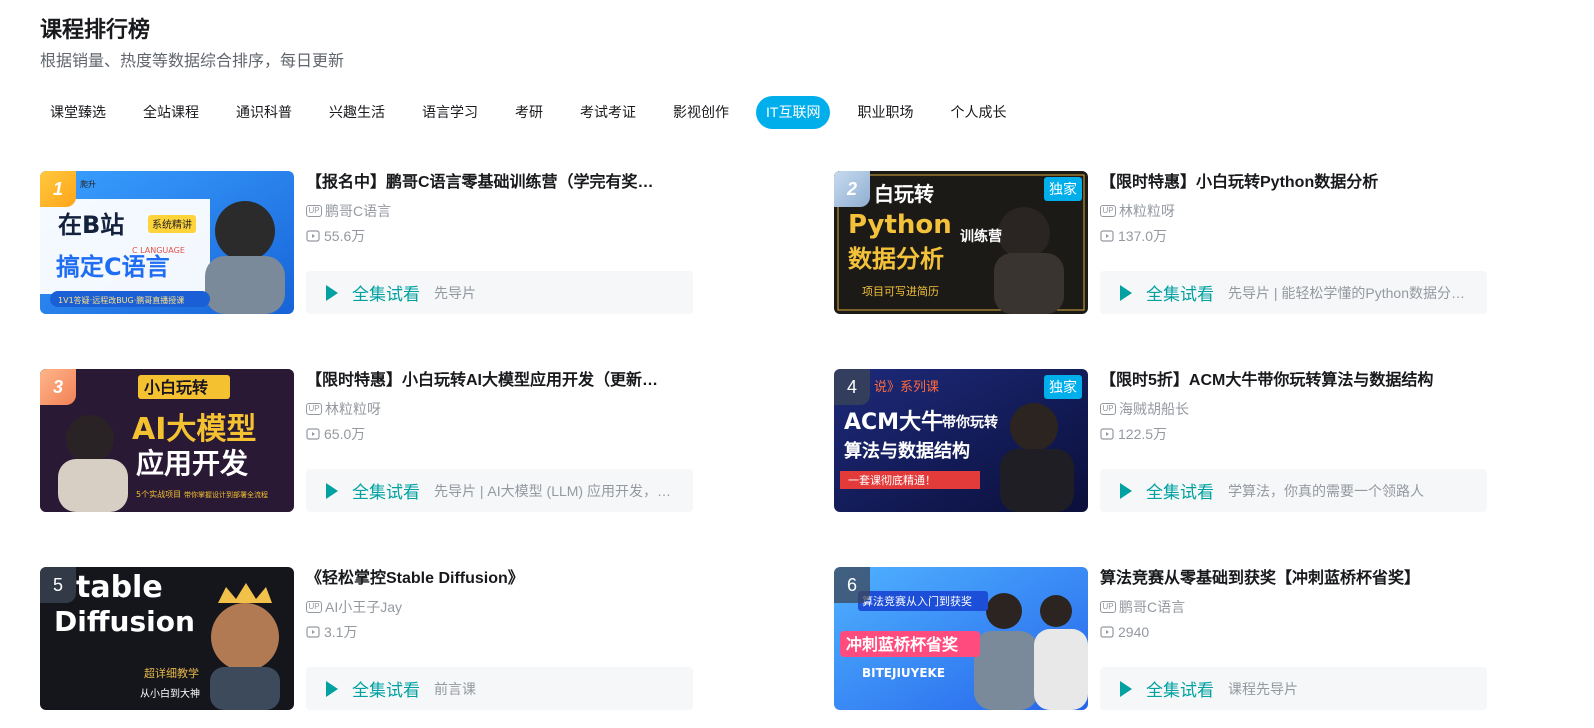 This screenshot has height=728, width=1594. What do you see at coordinates (904, 194) in the screenshot?
I see `thumb-text: 白玩转` at bounding box center [904, 194].